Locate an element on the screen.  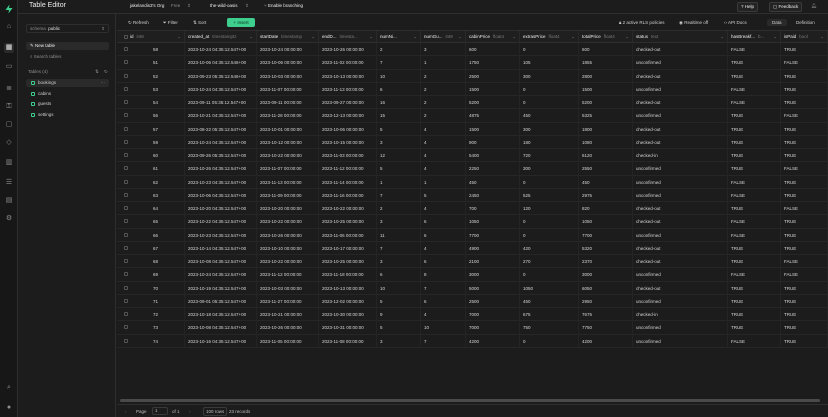
cell-start-date: 2023-09-11 00:00:00 is located at coordinates (288, 103).